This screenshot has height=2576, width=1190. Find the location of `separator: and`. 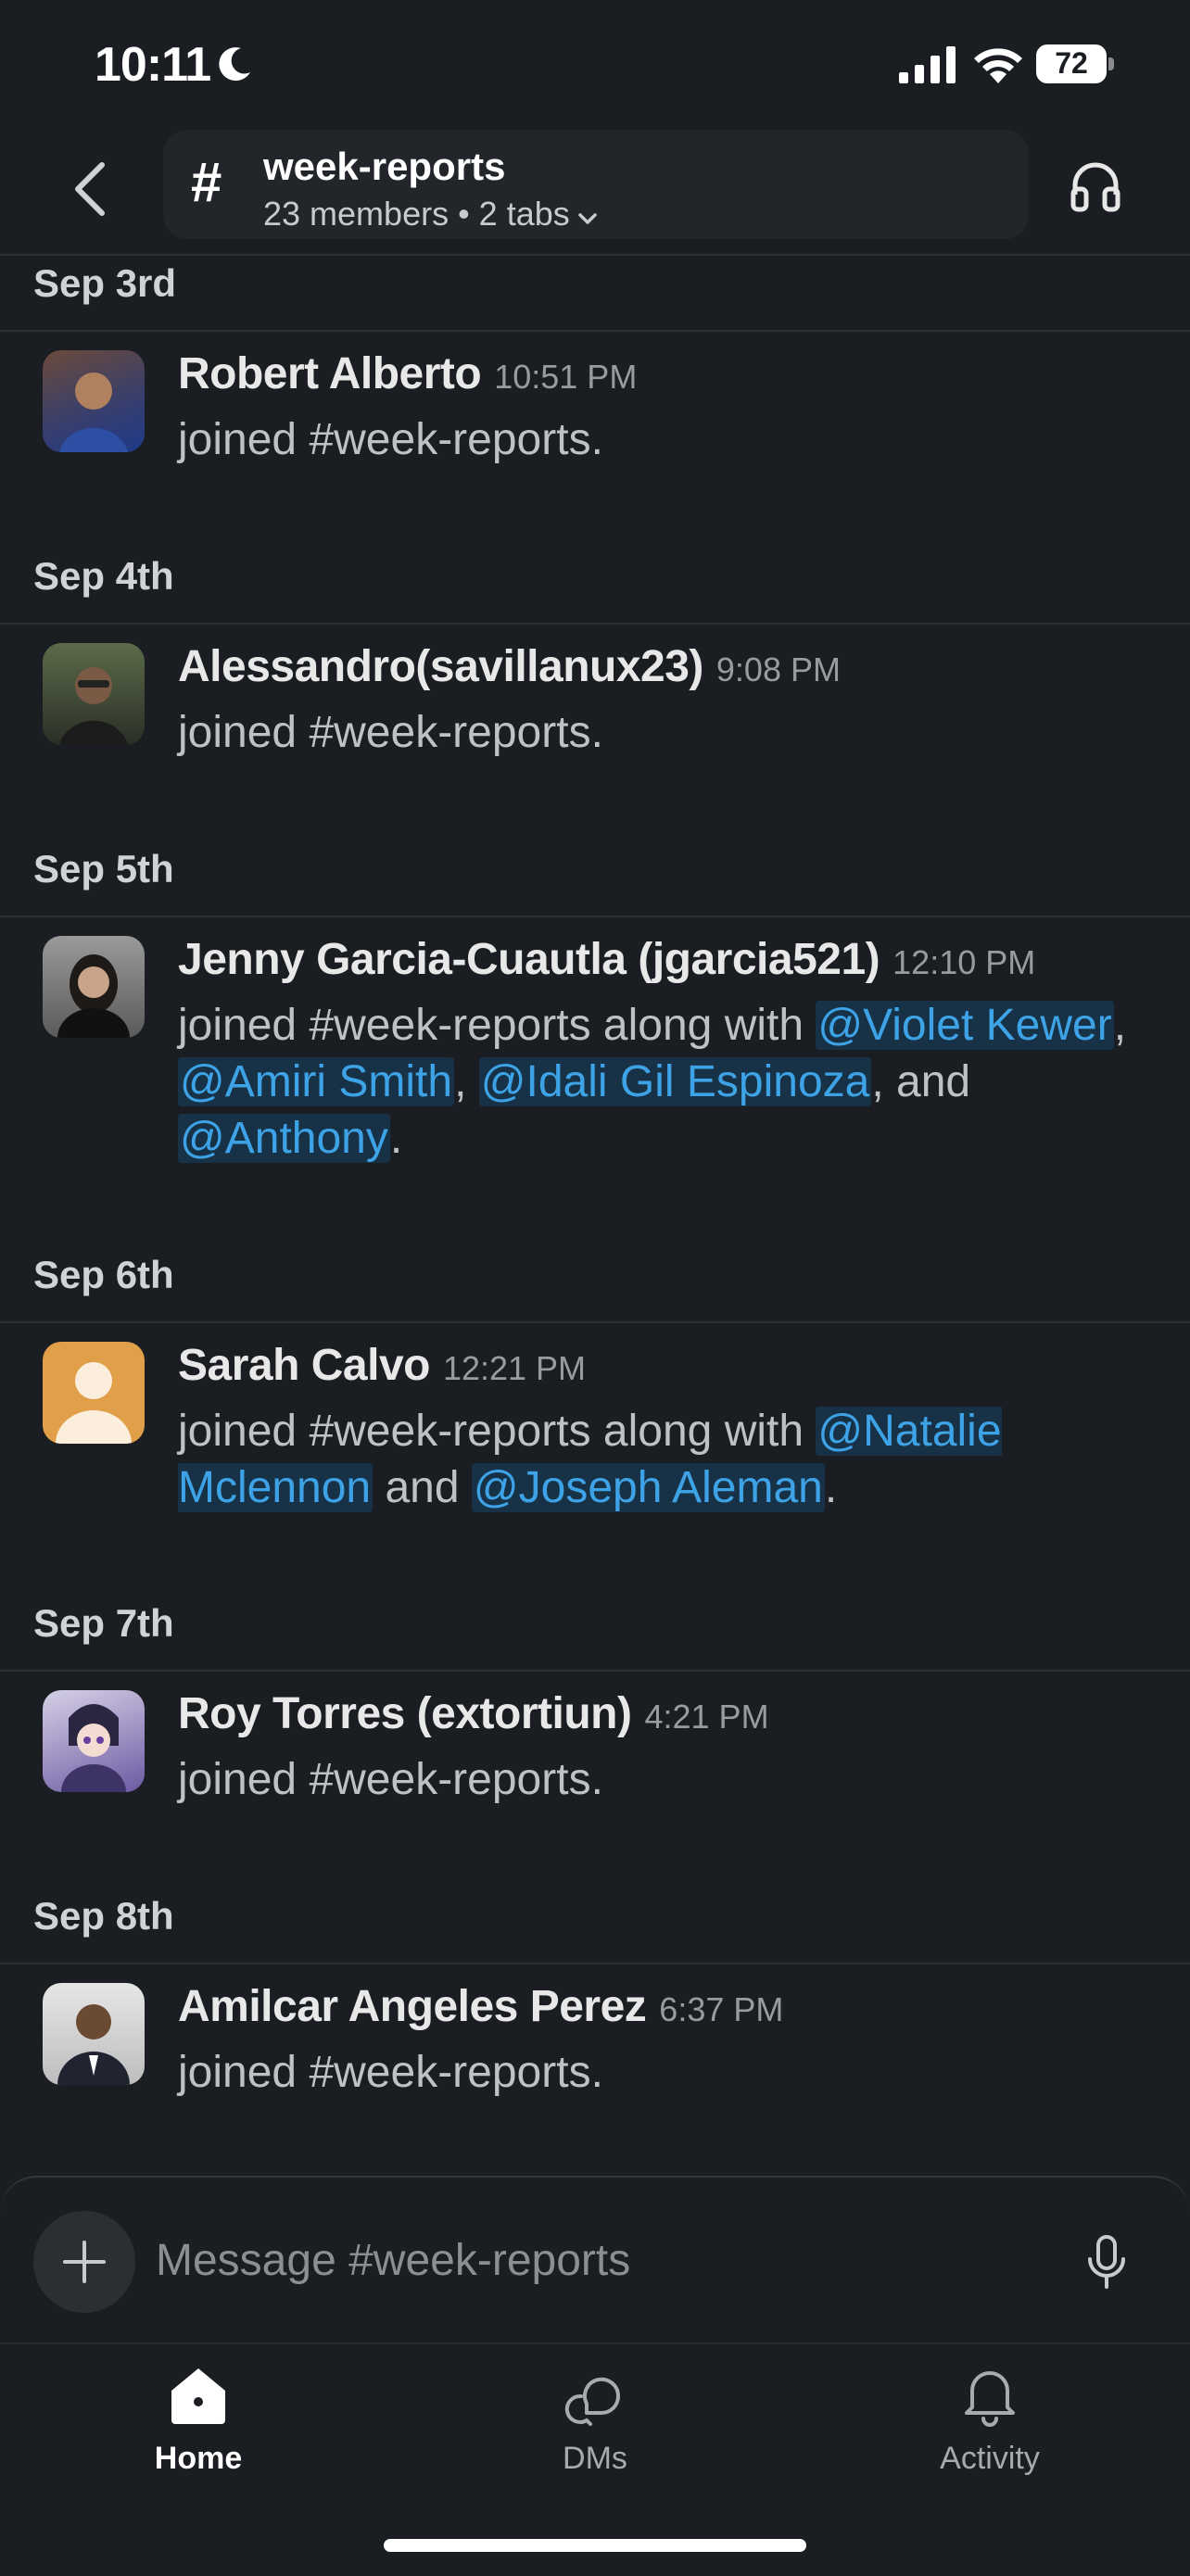

separator: and is located at coordinates (422, 1487).